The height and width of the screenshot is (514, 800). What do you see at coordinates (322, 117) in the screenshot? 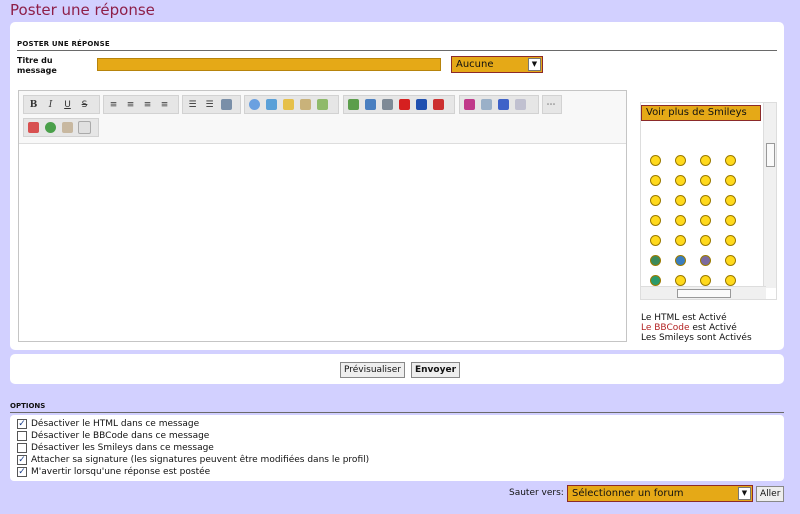
I see `editor-toolbar: B I U S ≡ ≡ ≡ ≡ ☰ ☰ ⋯` at bounding box center [322, 117].